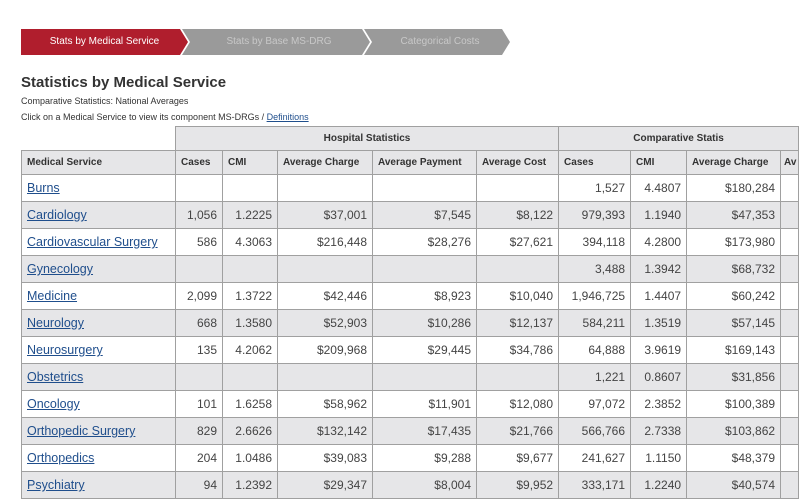 Image resolution: width=800 pixels, height=500 pixels. I want to click on service-cell: Obstetrics, so click(98, 377).